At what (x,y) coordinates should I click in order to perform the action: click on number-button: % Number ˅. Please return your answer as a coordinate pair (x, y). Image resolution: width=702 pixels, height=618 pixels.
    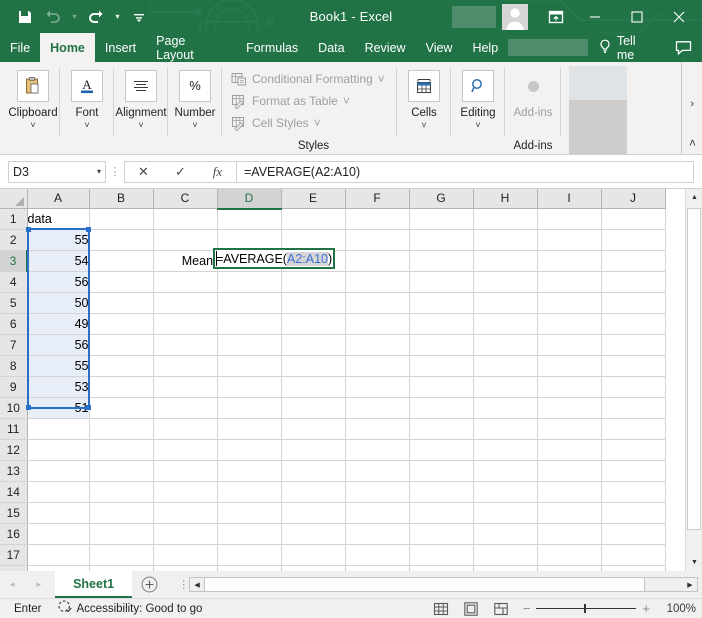
    Looking at the image, I should click on (195, 98).